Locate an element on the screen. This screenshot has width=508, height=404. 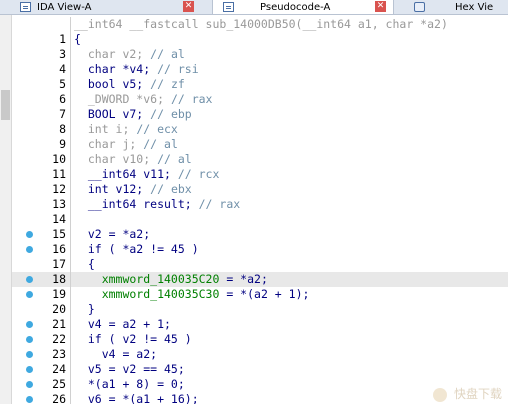
code-token: xmmword_140035C30 is located at coordinates (147, 294).